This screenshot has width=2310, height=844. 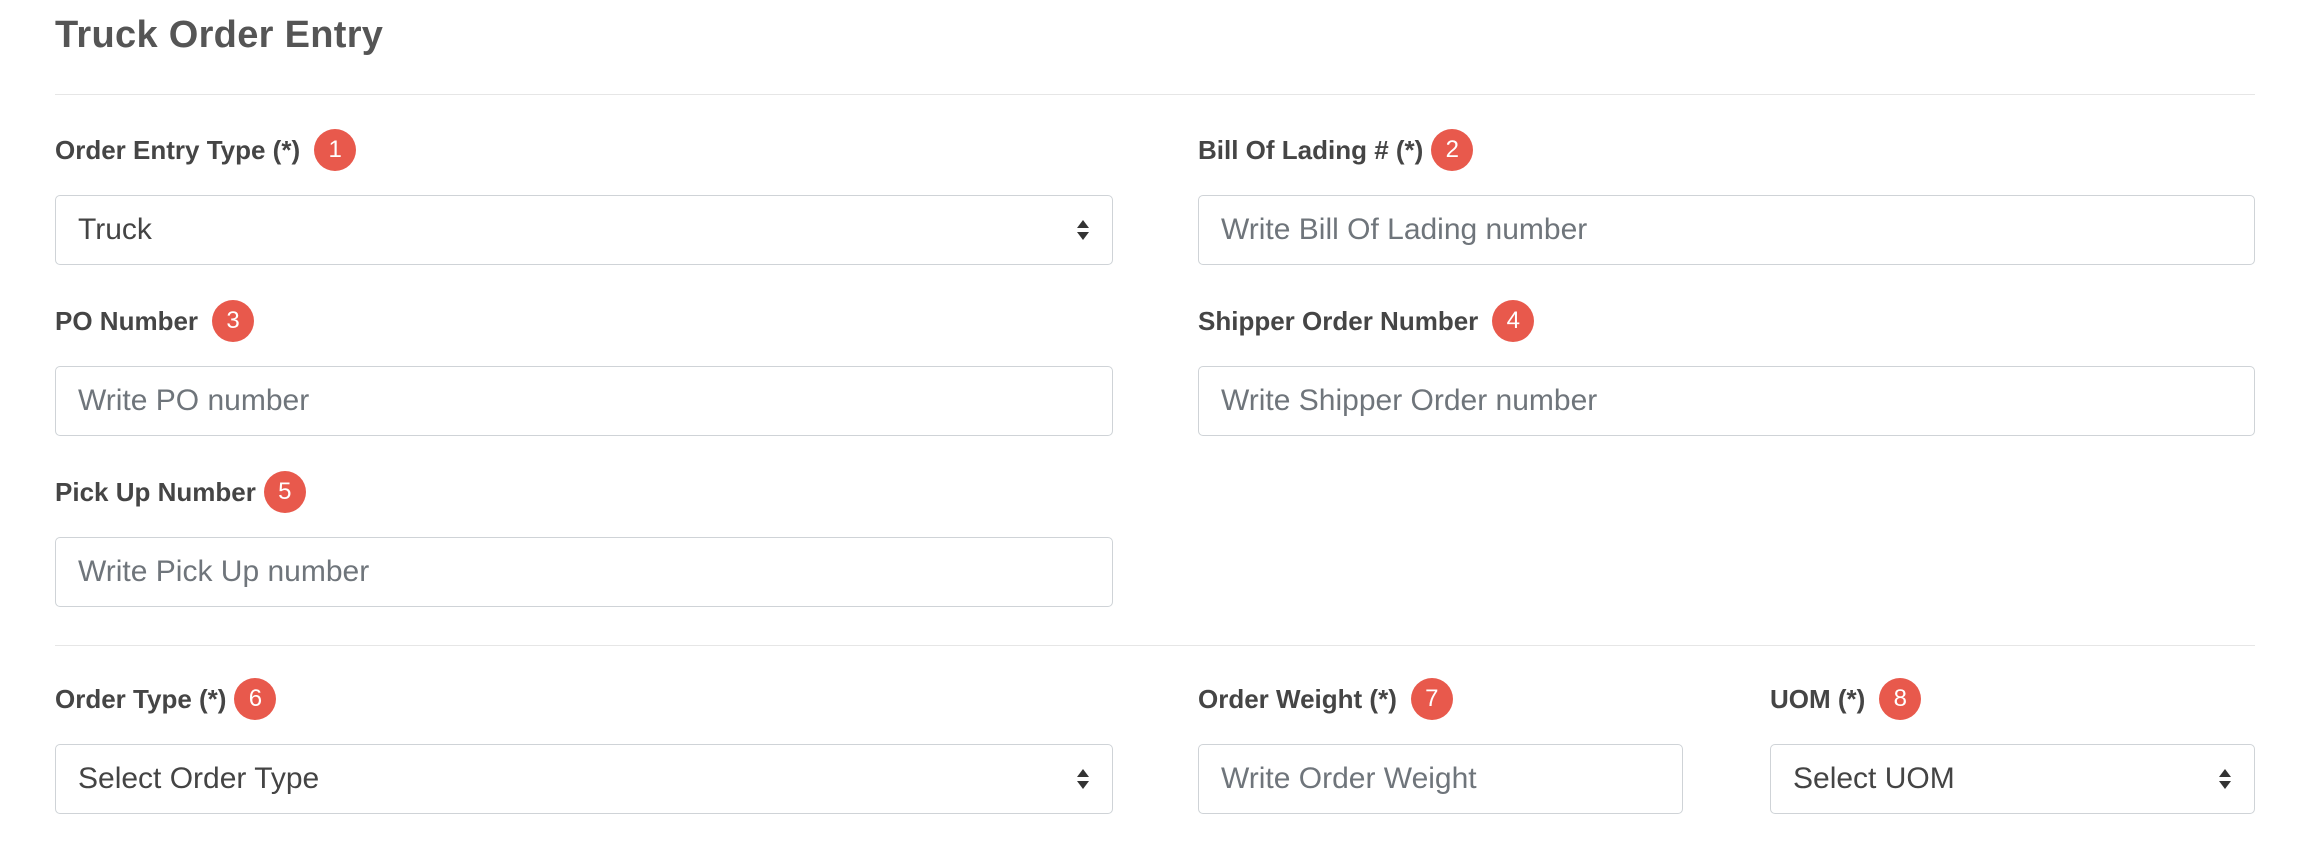 What do you see at coordinates (1155, 645) in the screenshot?
I see `section-divider` at bounding box center [1155, 645].